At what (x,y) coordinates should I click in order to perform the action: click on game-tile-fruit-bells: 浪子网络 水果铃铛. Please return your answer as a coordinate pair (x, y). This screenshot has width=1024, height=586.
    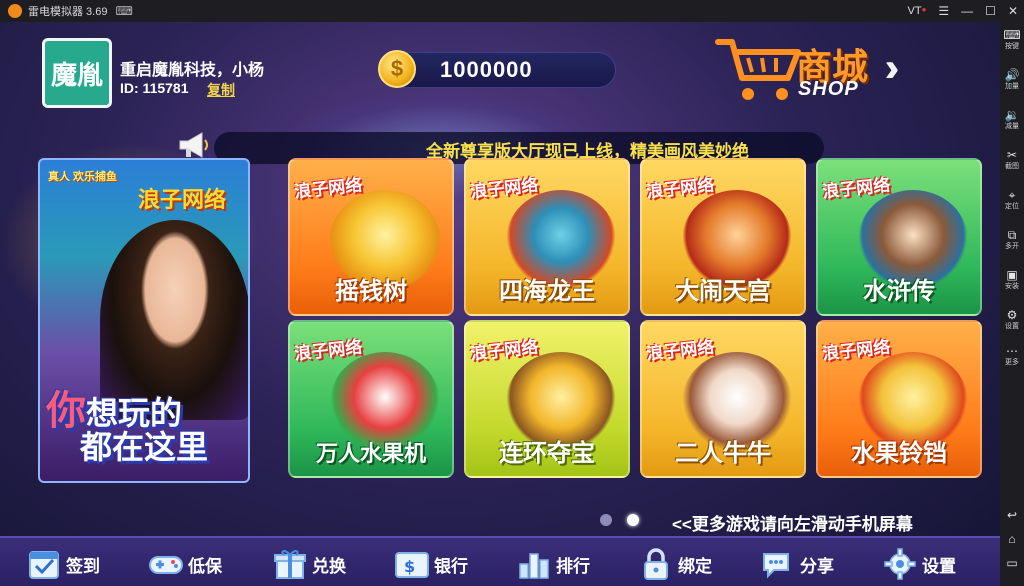
    Looking at the image, I should click on (899, 399).